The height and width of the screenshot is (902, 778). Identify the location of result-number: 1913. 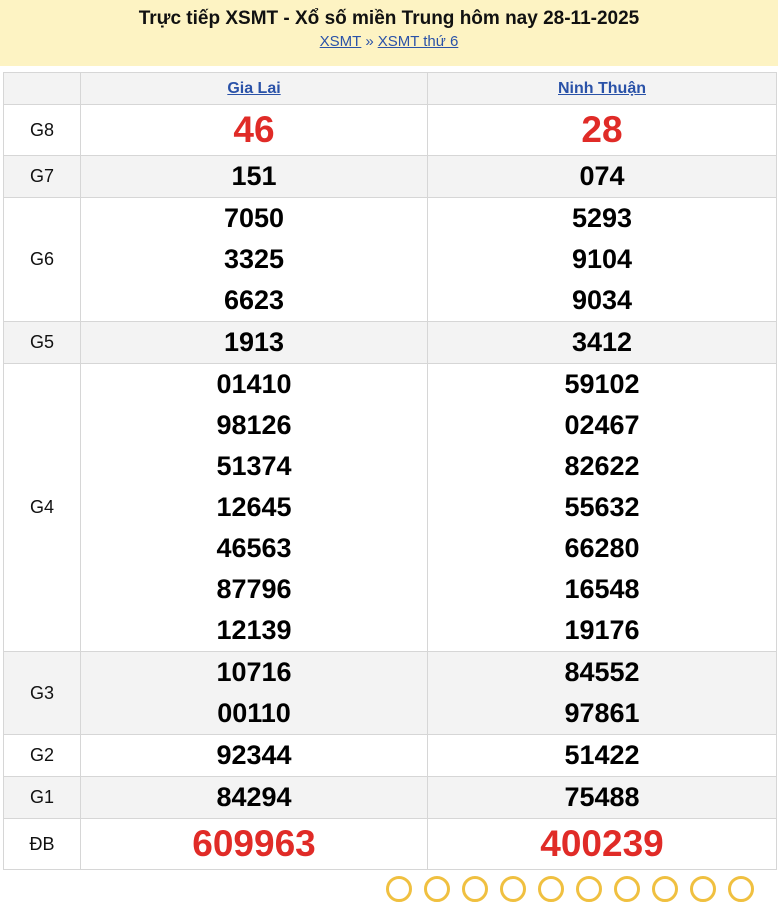
(254, 342).